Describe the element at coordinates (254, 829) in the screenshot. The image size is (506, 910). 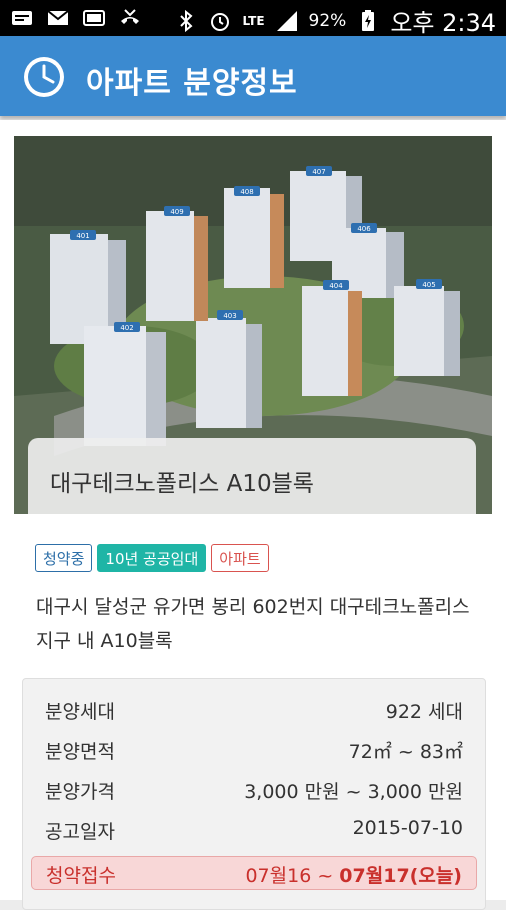
I see `detail-row-announce-date: 공고일자 2015-07-10` at that location.